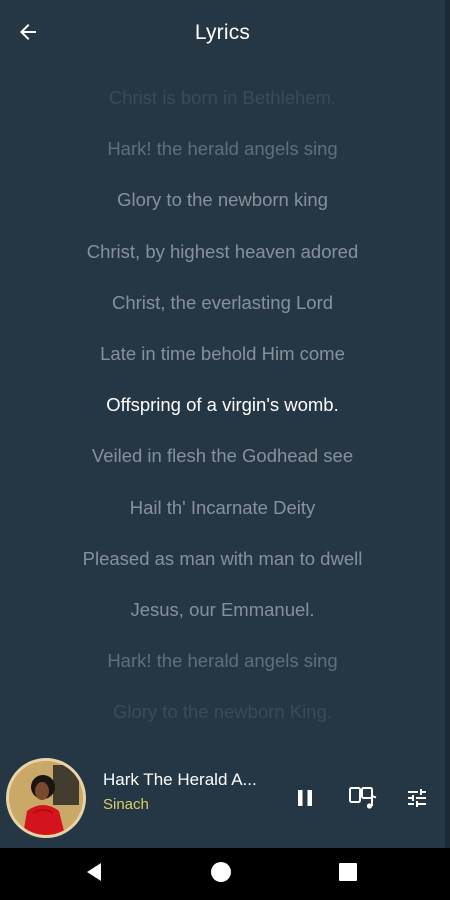  What do you see at coordinates (222, 97) in the screenshot?
I see `lyric-line: Christ is born in Bethlehem.` at bounding box center [222, 97].